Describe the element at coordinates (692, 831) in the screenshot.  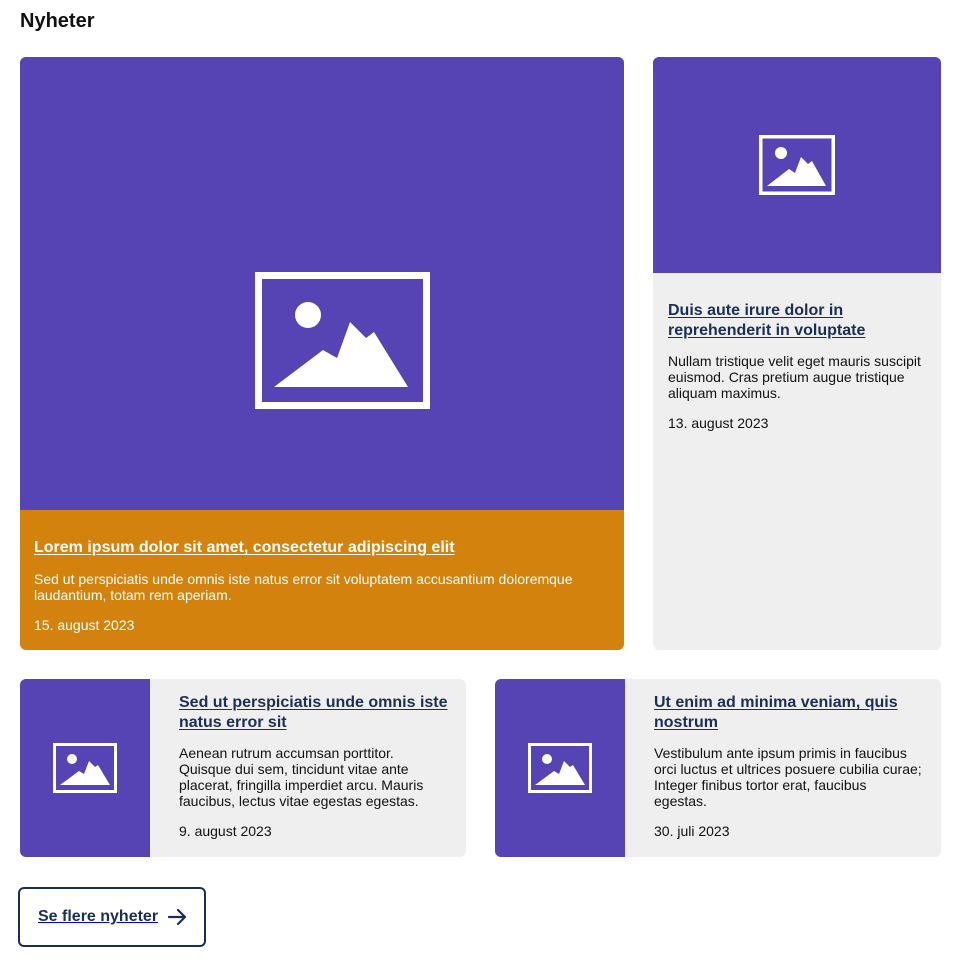
I see `article-date: 30. juli 2023` at that location.